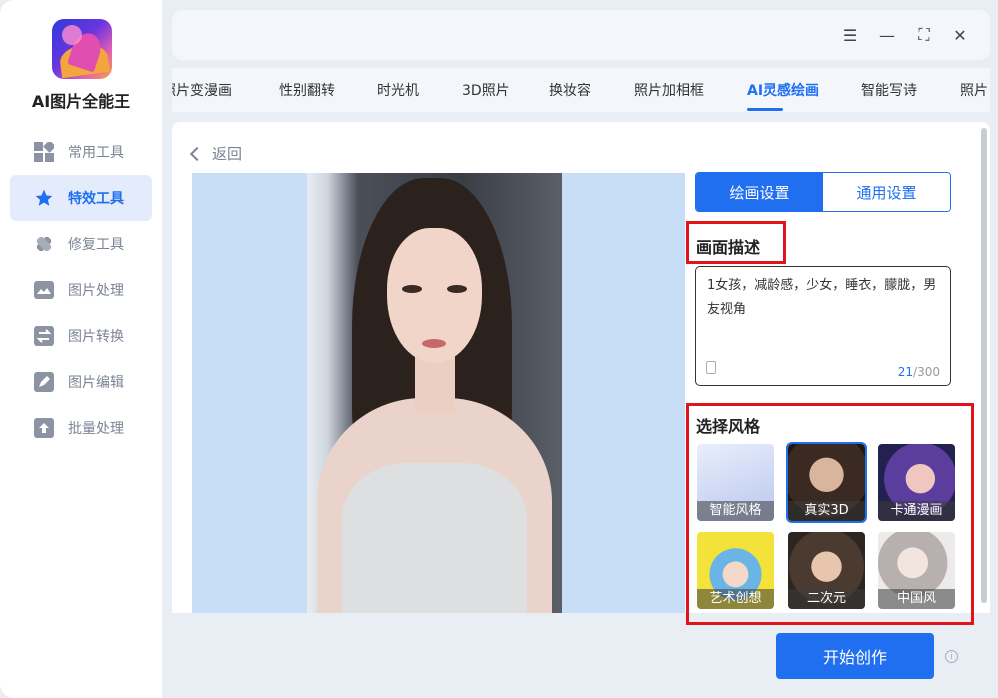 Image resolution: width=998 pixels, height=698 pixels. I want to click on sidebar-item-image-process: 图片处理, so click(81, 290).